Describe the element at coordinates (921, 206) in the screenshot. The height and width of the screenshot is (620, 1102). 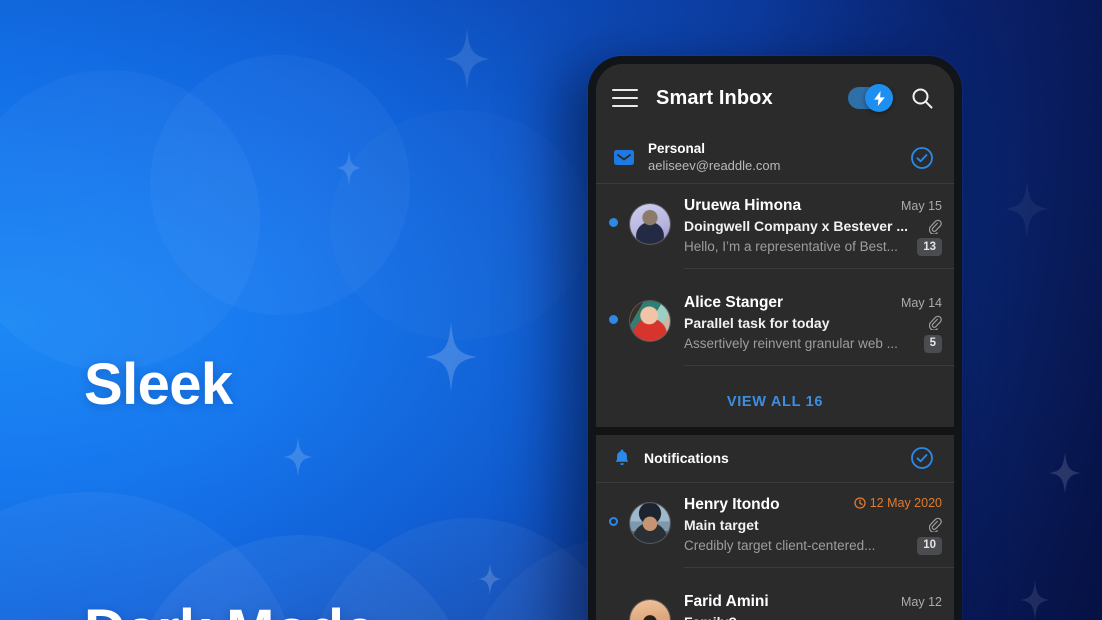
I see `message-date: May 15` at that location.